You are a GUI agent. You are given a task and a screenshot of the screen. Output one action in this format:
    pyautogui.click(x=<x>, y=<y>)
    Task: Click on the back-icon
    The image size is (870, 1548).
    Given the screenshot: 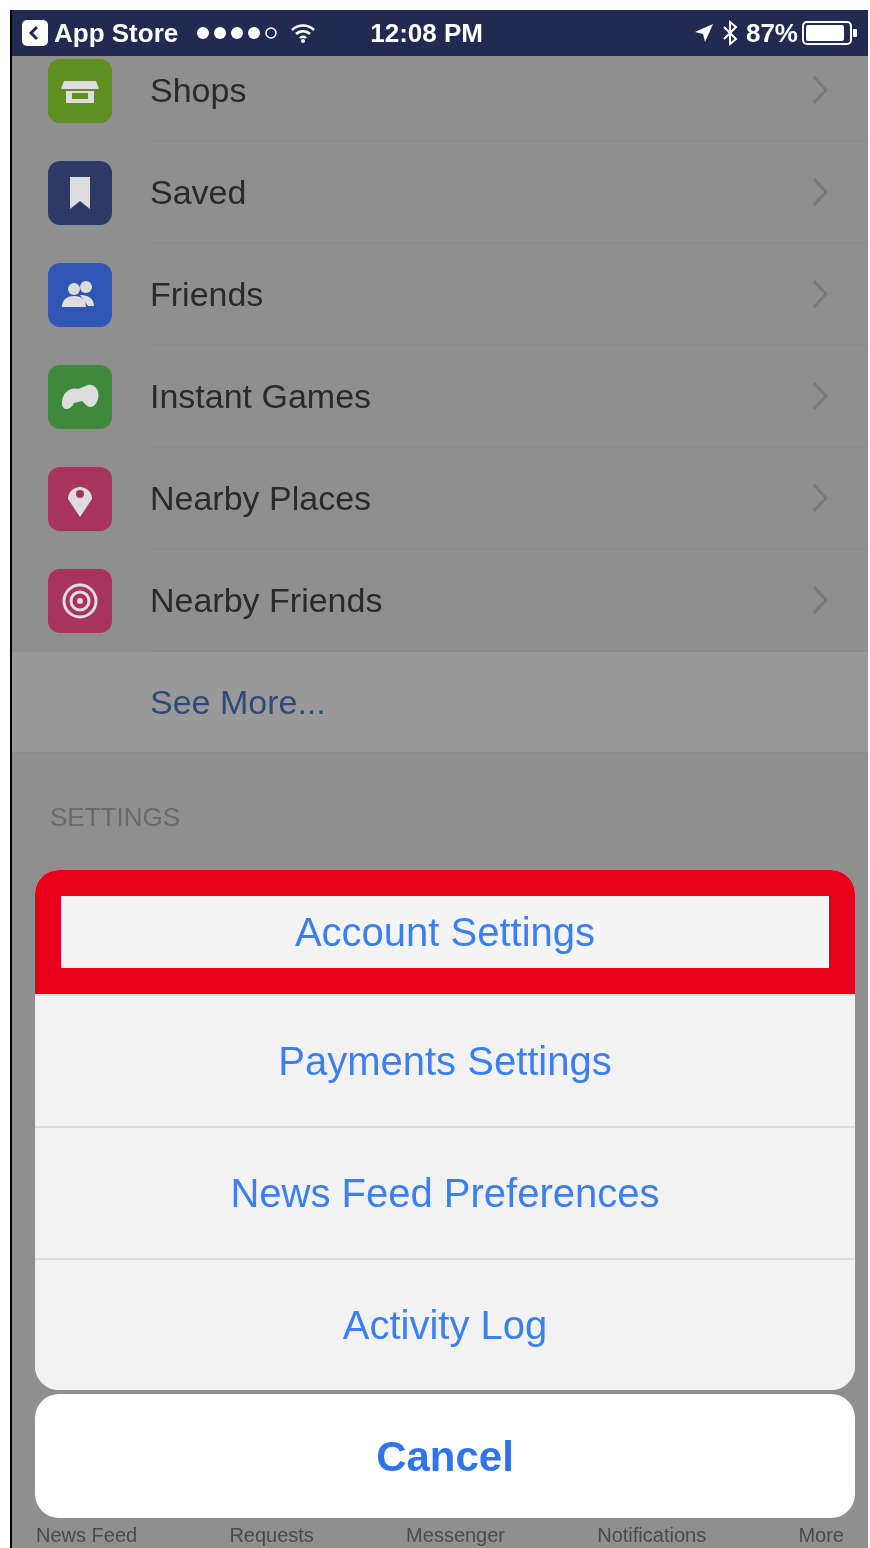 What is the action you would take?
    pyautogui.click(x=35, y=33)
    